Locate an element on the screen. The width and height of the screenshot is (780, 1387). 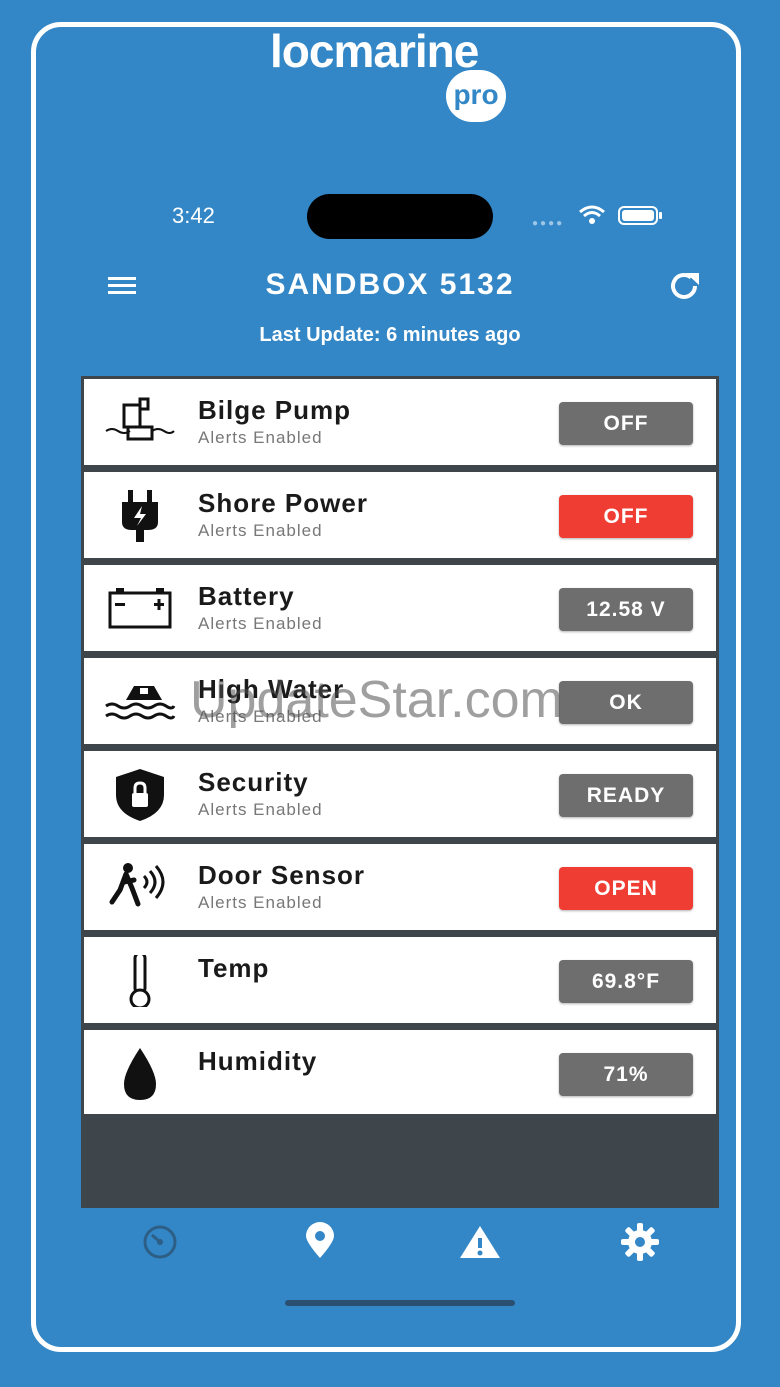
row-title: High Water is located at coordinates (271, 689).